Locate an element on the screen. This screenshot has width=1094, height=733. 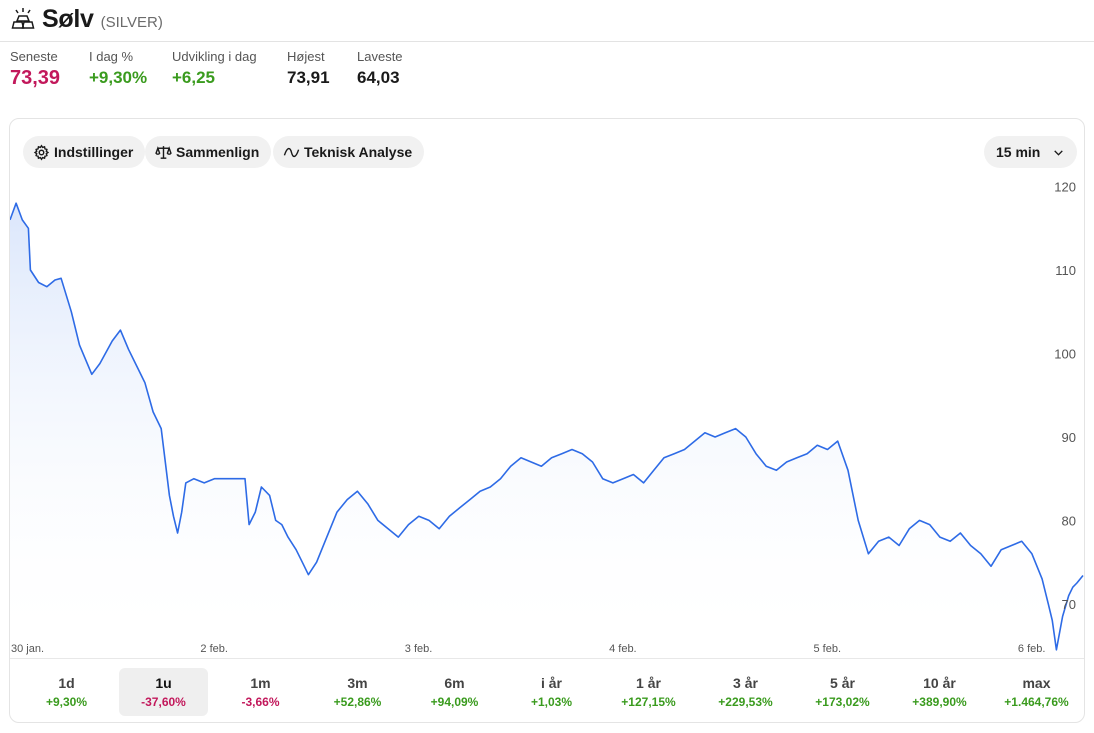
period-1m: 1m -3,66% is located at coordinates (260, 690).